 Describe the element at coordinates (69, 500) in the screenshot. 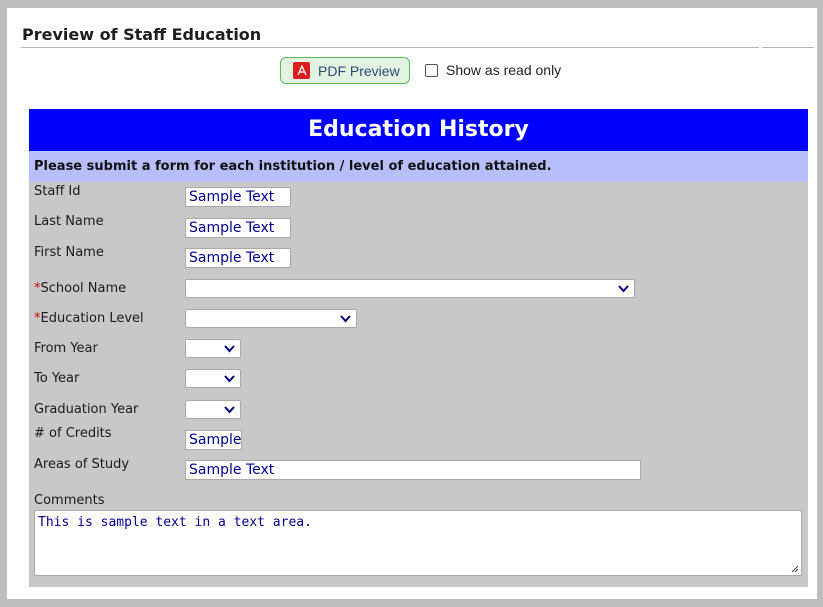

I see `comments-label: Comments` at that location.